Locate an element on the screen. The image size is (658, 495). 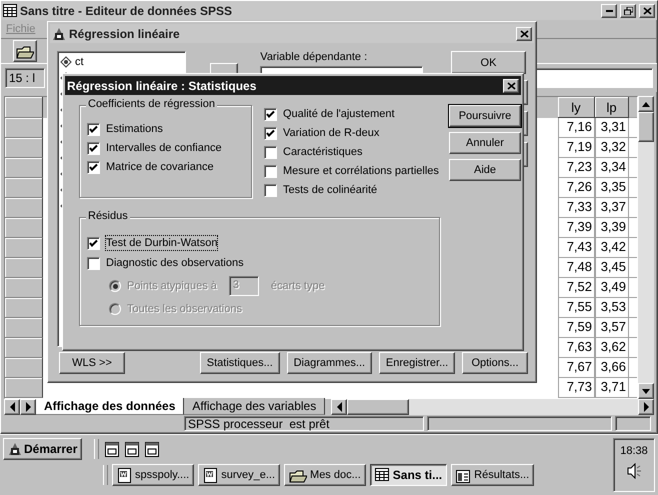
table-cell: 7,39 is located at coordinates (576, 228).